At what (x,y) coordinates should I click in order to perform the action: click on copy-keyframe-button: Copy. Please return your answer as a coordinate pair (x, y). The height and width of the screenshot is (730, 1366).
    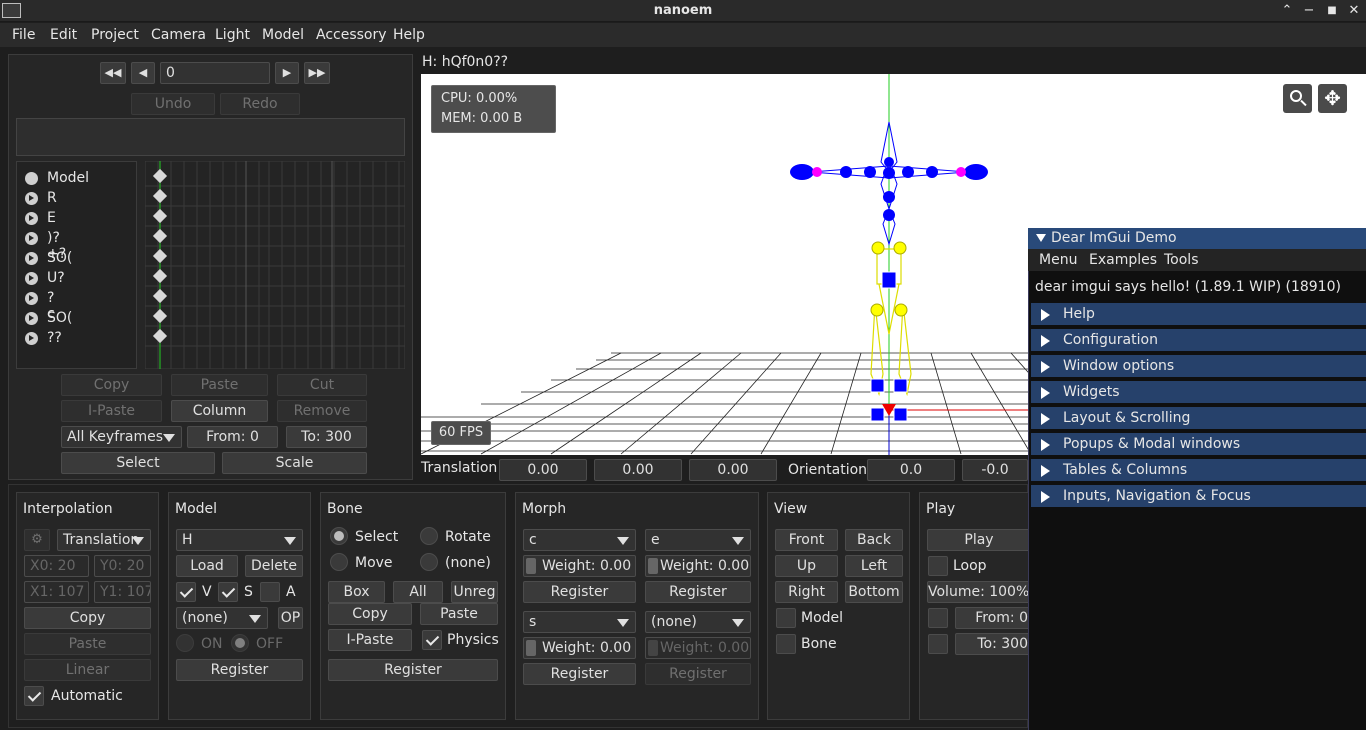
    Looking at the image, I should click on (111, 385).